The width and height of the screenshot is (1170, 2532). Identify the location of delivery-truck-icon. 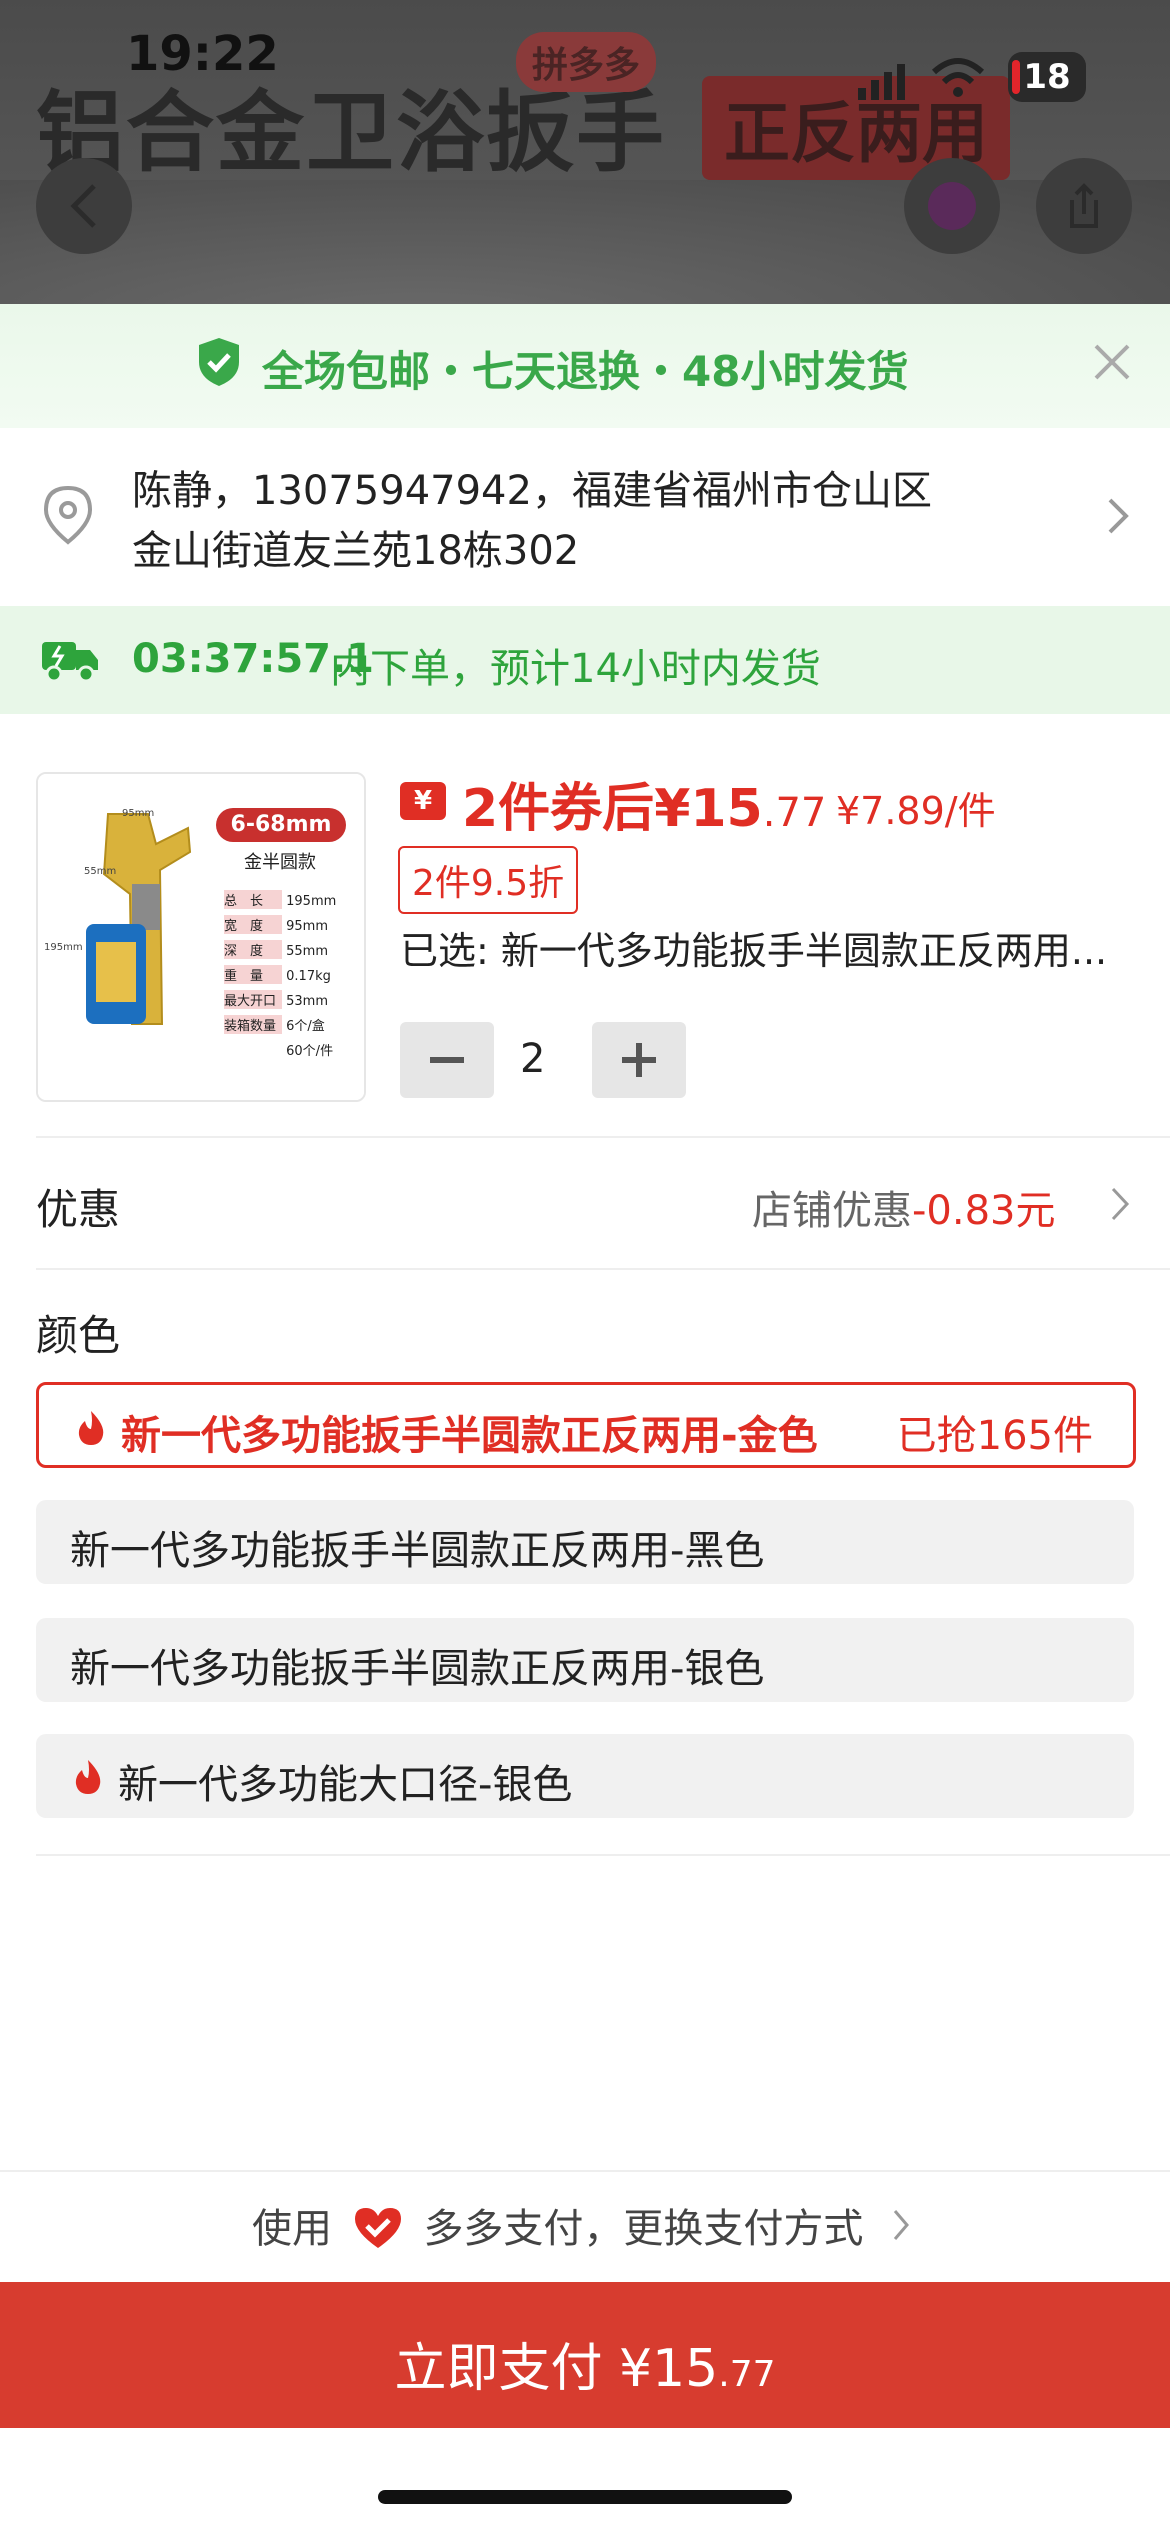
(70, 662).